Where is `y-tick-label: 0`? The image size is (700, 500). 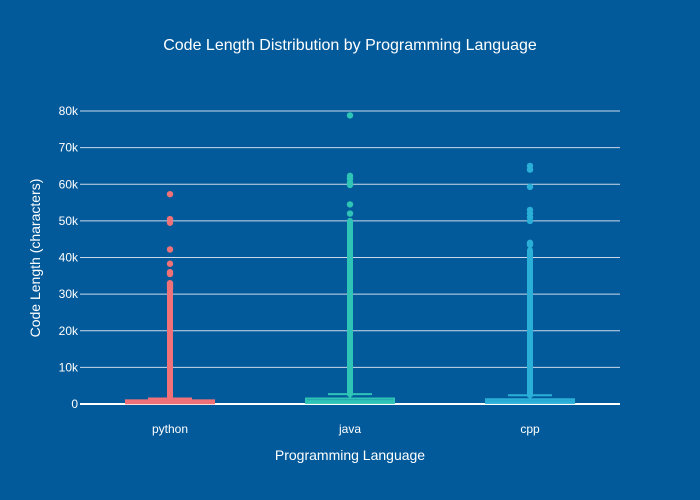 y-tick-label: 0 is located at coordinates (74, 404).